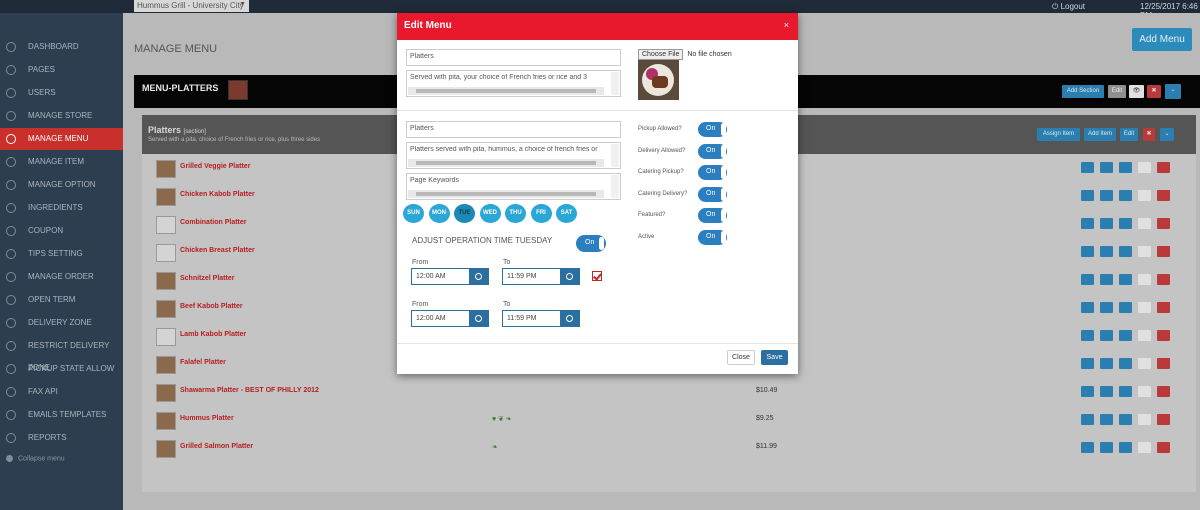 This screenshot has height=510, width=1200. What do you see at coordinates (61, 70) in the screenshot?
I see `sidebar-item-pages: PAGES` at bounding box center [61, 70].